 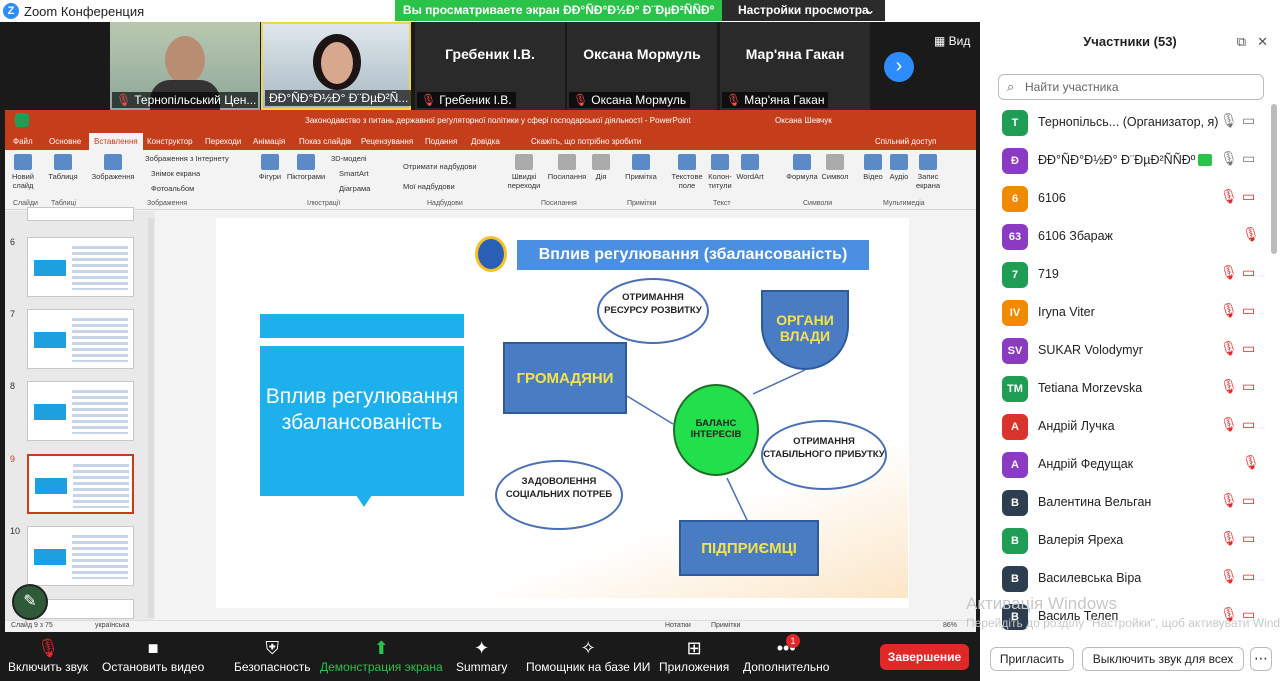 What do you see at coordinates (23, 141) in the screenshot?
I see `tab-file: Файл` at bounding box center [23, 141].